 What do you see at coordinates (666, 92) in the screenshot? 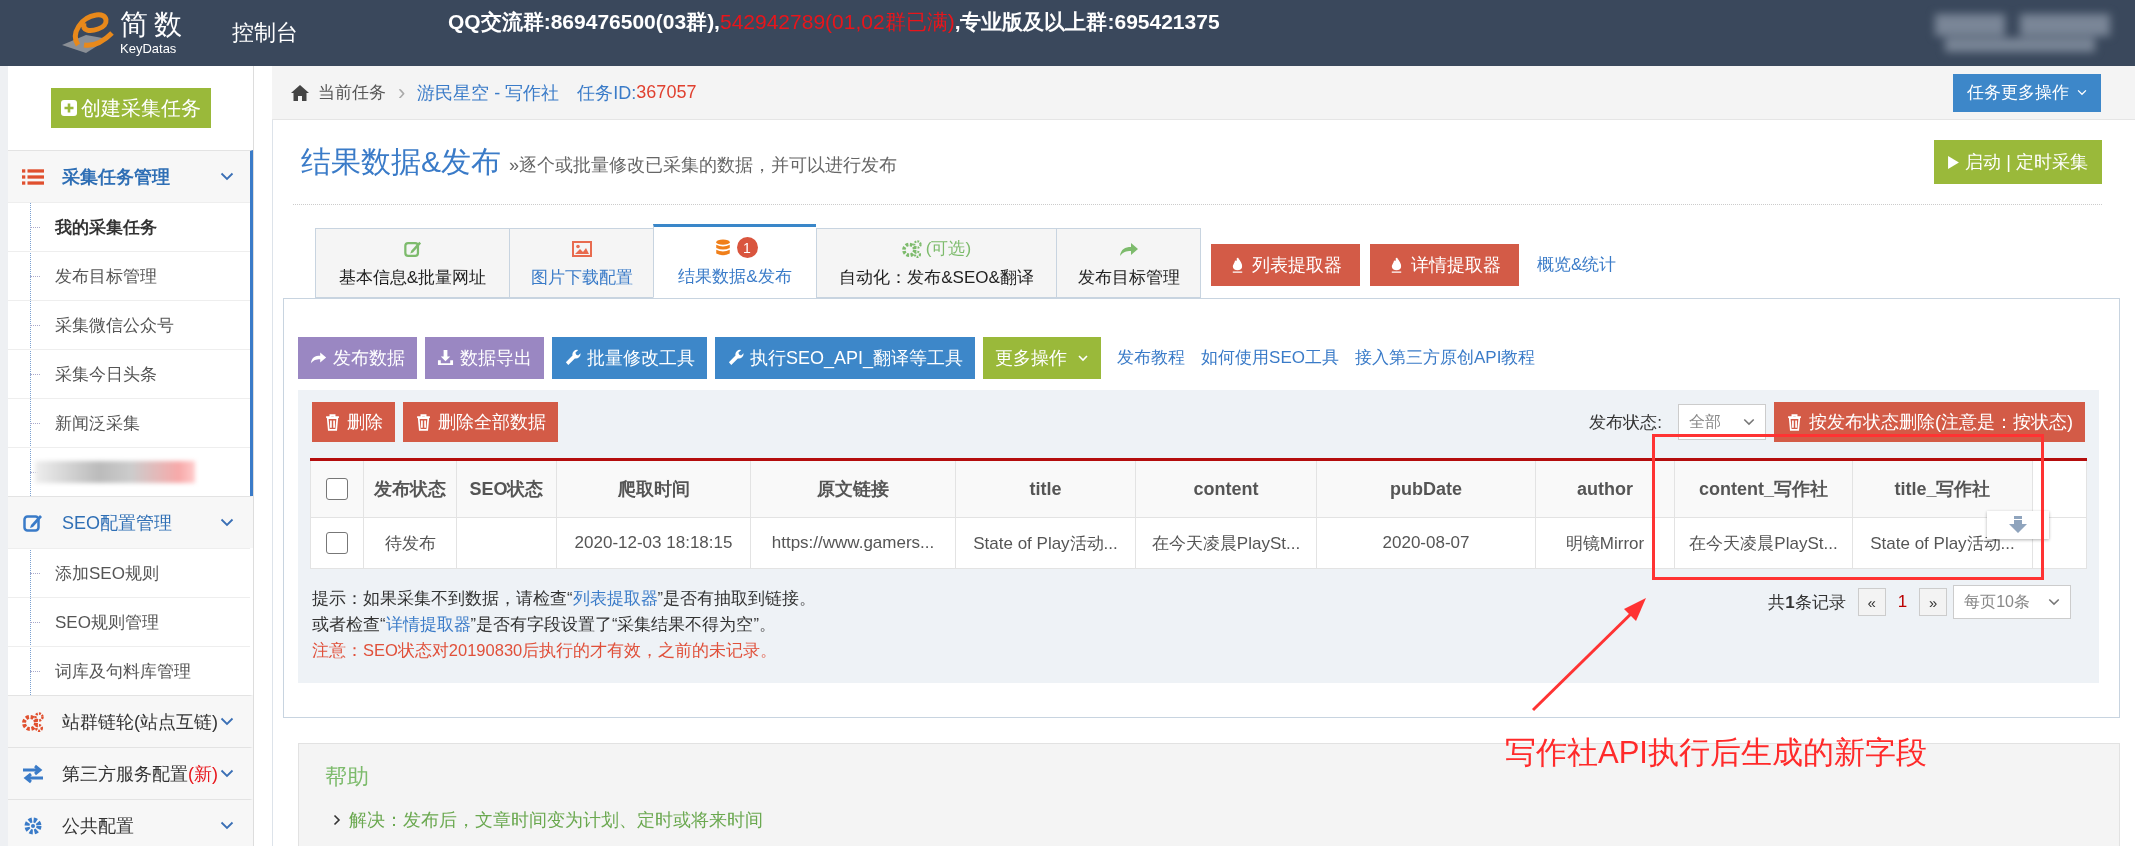
I see `task-id: 367057` at bounding box center [666, 92].